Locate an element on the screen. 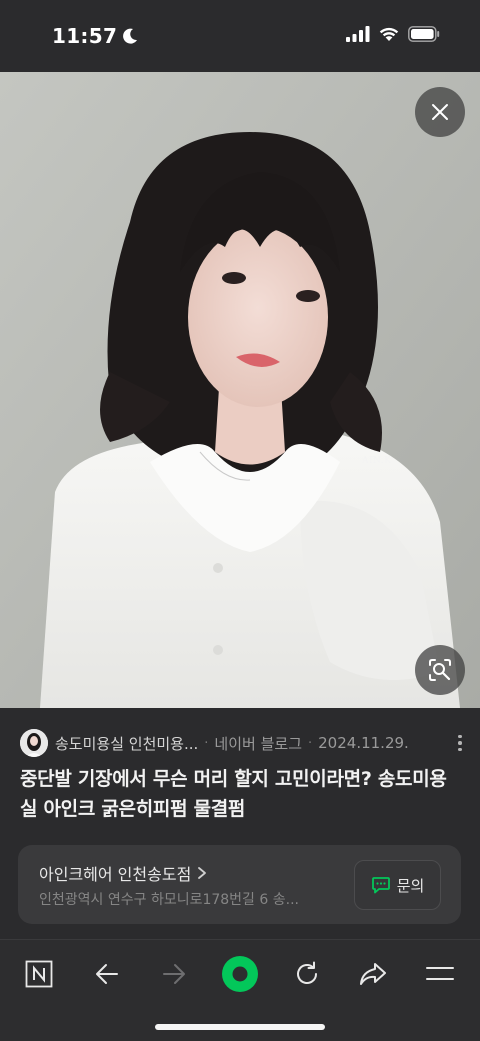 The image size is (480, 1041). forward-button is located at coordinates (174, 974).